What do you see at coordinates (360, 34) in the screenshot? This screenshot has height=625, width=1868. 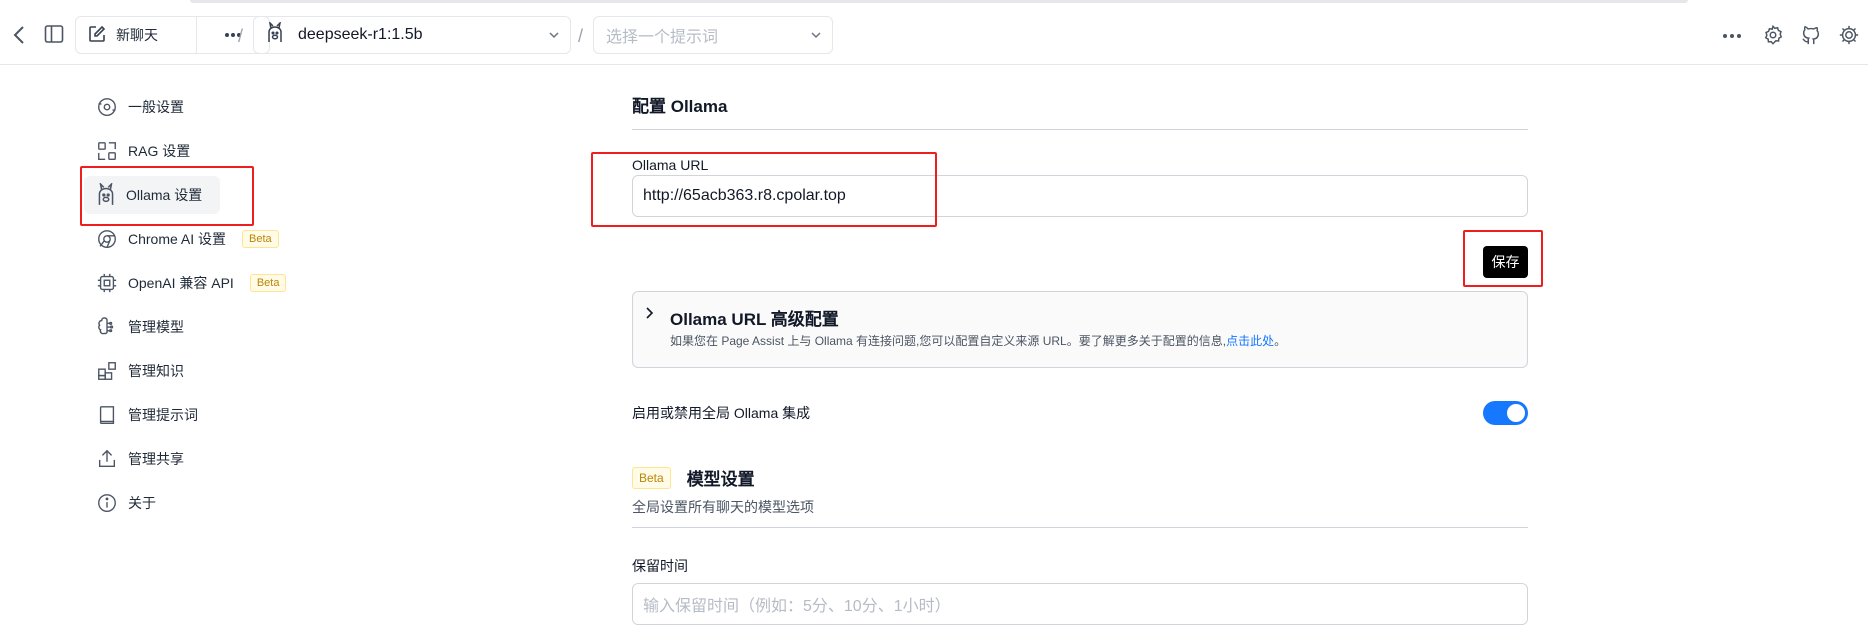 I see `model-select-value: deepseek-r1:1.5b` at bounding box center [360, 34].